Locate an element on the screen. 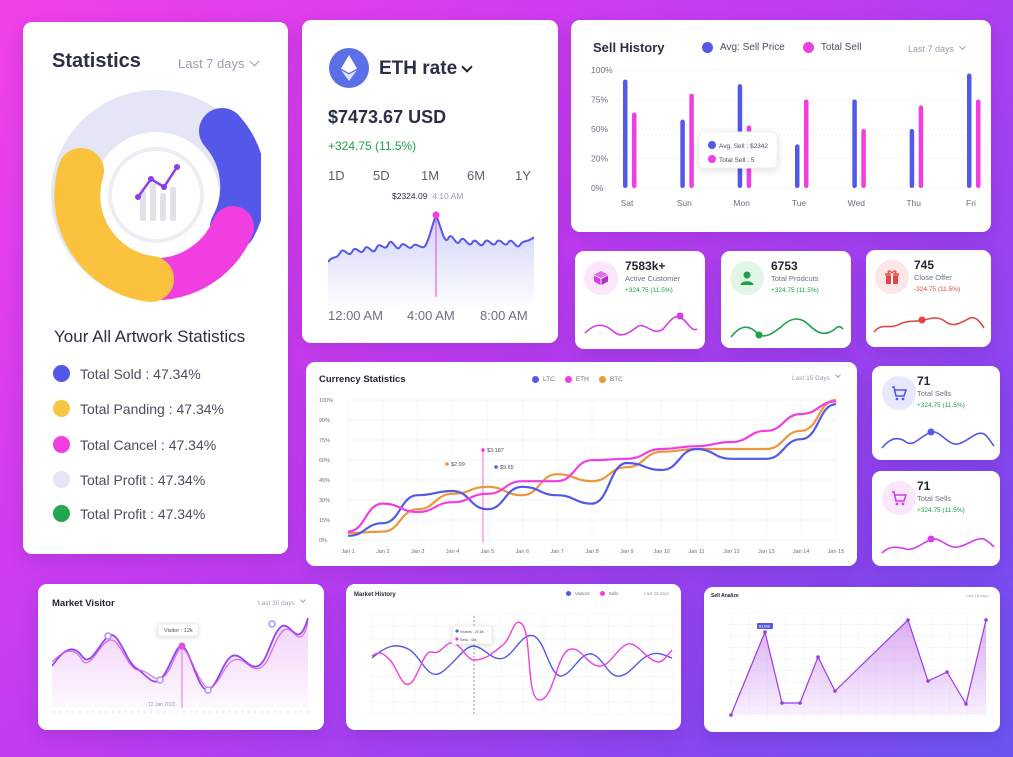 This screenshot has width=1013, height=757. market-history-period-label: Last 15 days is located at coordinates (657, 593).